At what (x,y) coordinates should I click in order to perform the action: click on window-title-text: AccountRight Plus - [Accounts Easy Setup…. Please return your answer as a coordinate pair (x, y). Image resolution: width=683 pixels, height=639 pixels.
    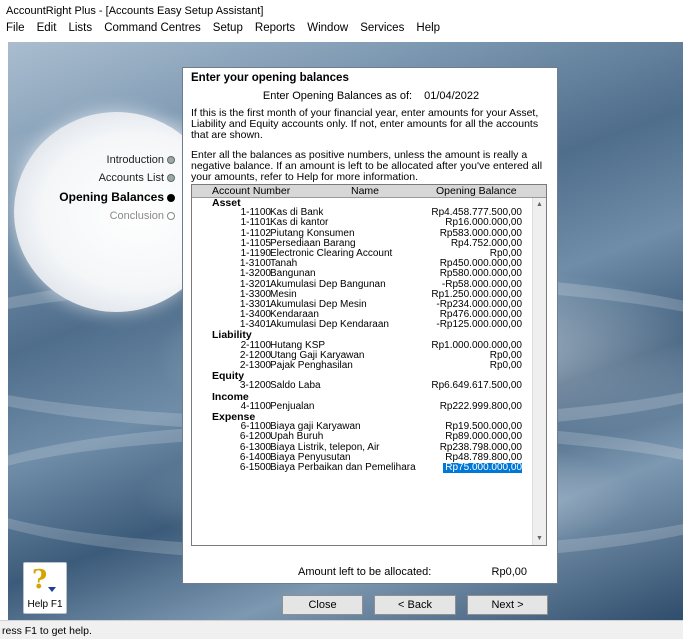
    Looking at the image, I should click on (135, 11).